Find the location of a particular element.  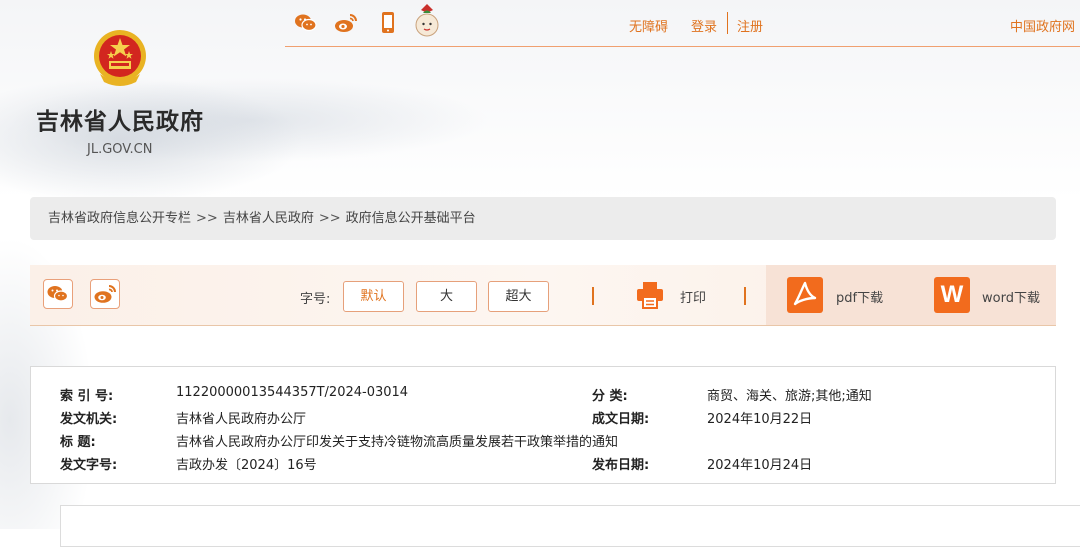

breadcrumb-item-gov: 吉林省人民政府 is located at coordinates (268, 218).